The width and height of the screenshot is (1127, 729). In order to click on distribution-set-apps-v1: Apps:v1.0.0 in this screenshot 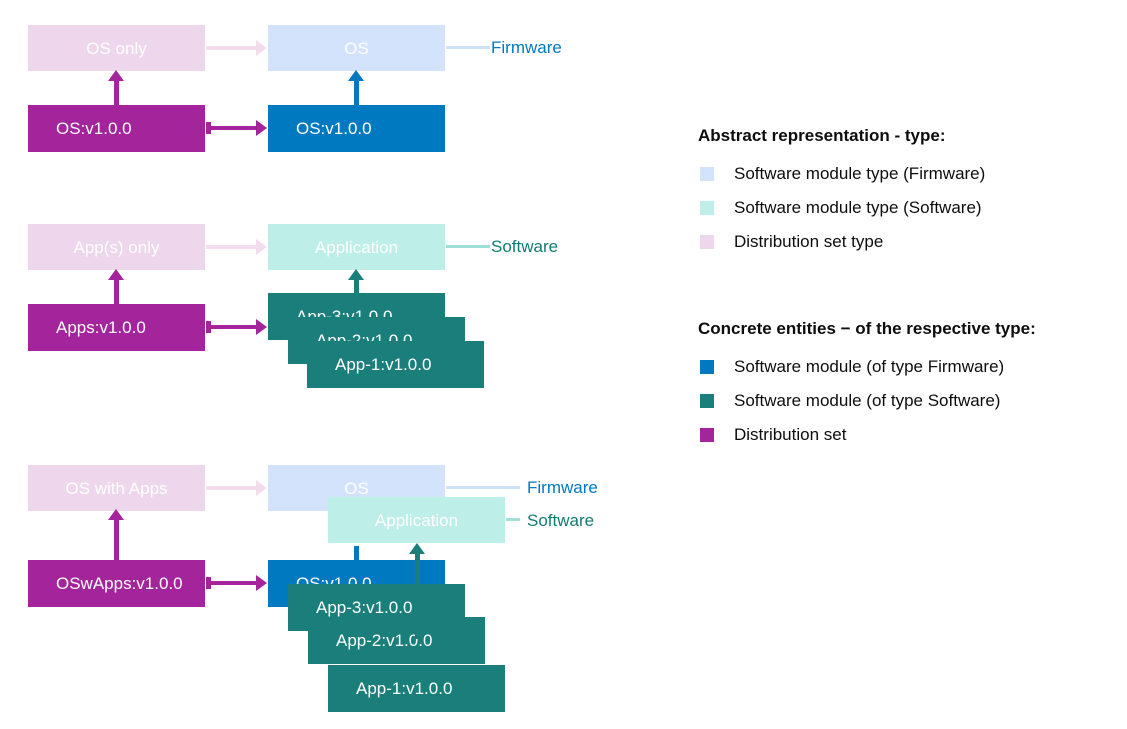, I will do `click(116, 327)`.